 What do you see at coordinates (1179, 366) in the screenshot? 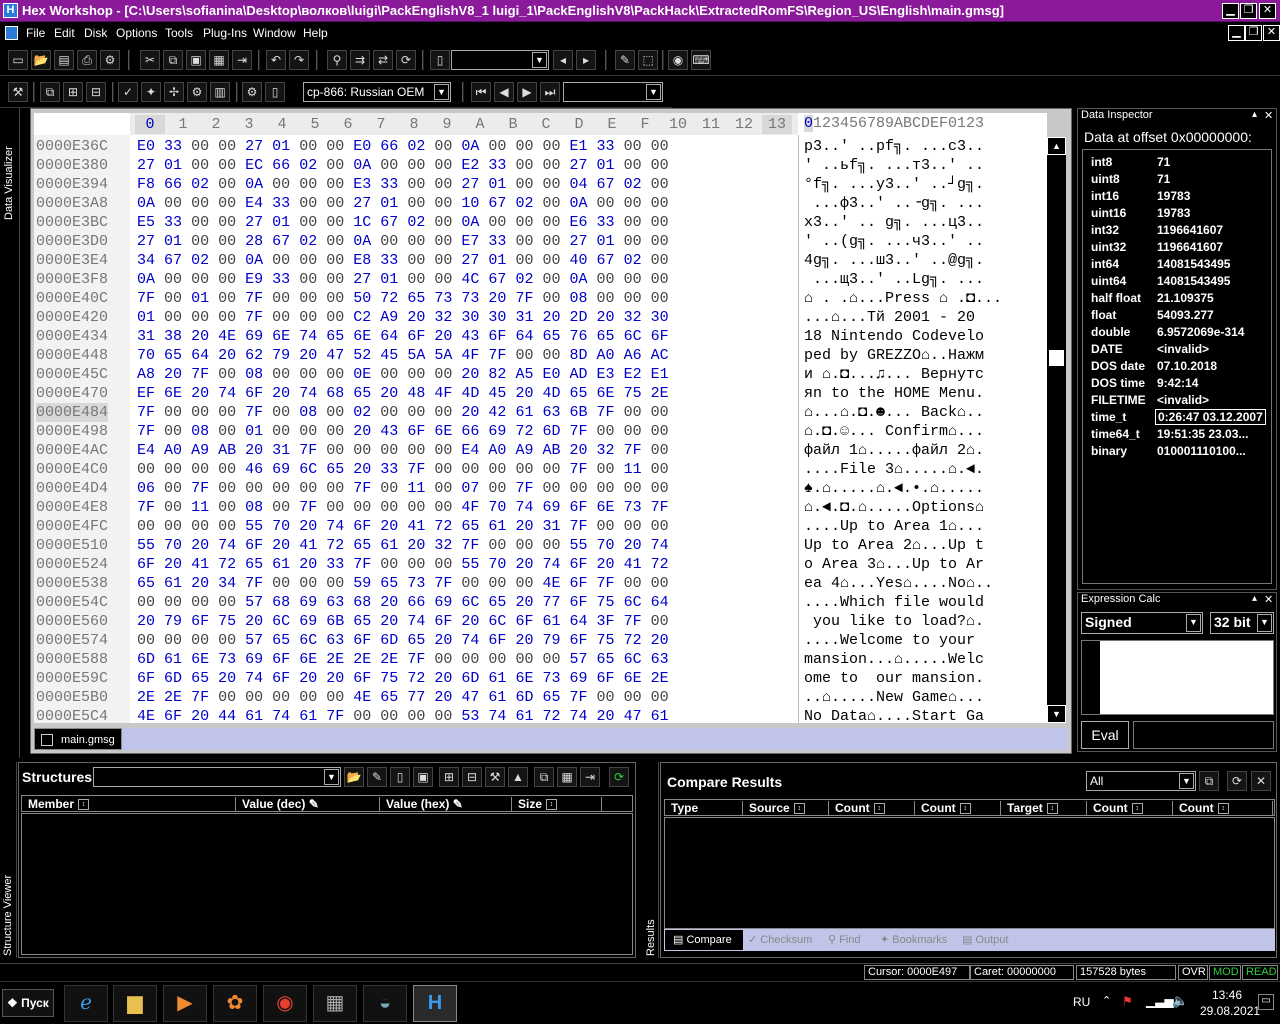
I see `inspector-row: DOS date 07.10.2018` at bounding box center [1179, 366].